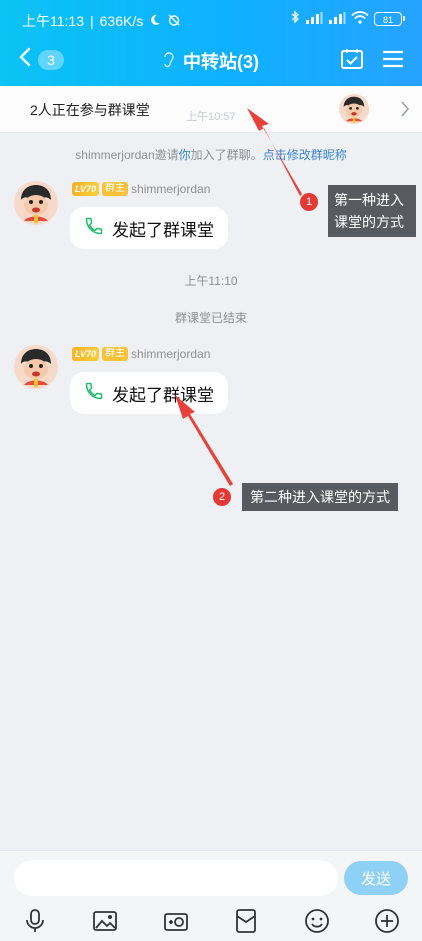 The height and width of the screenshot is (941, 422). I want to click on wifi-icon, so click(360, 18).